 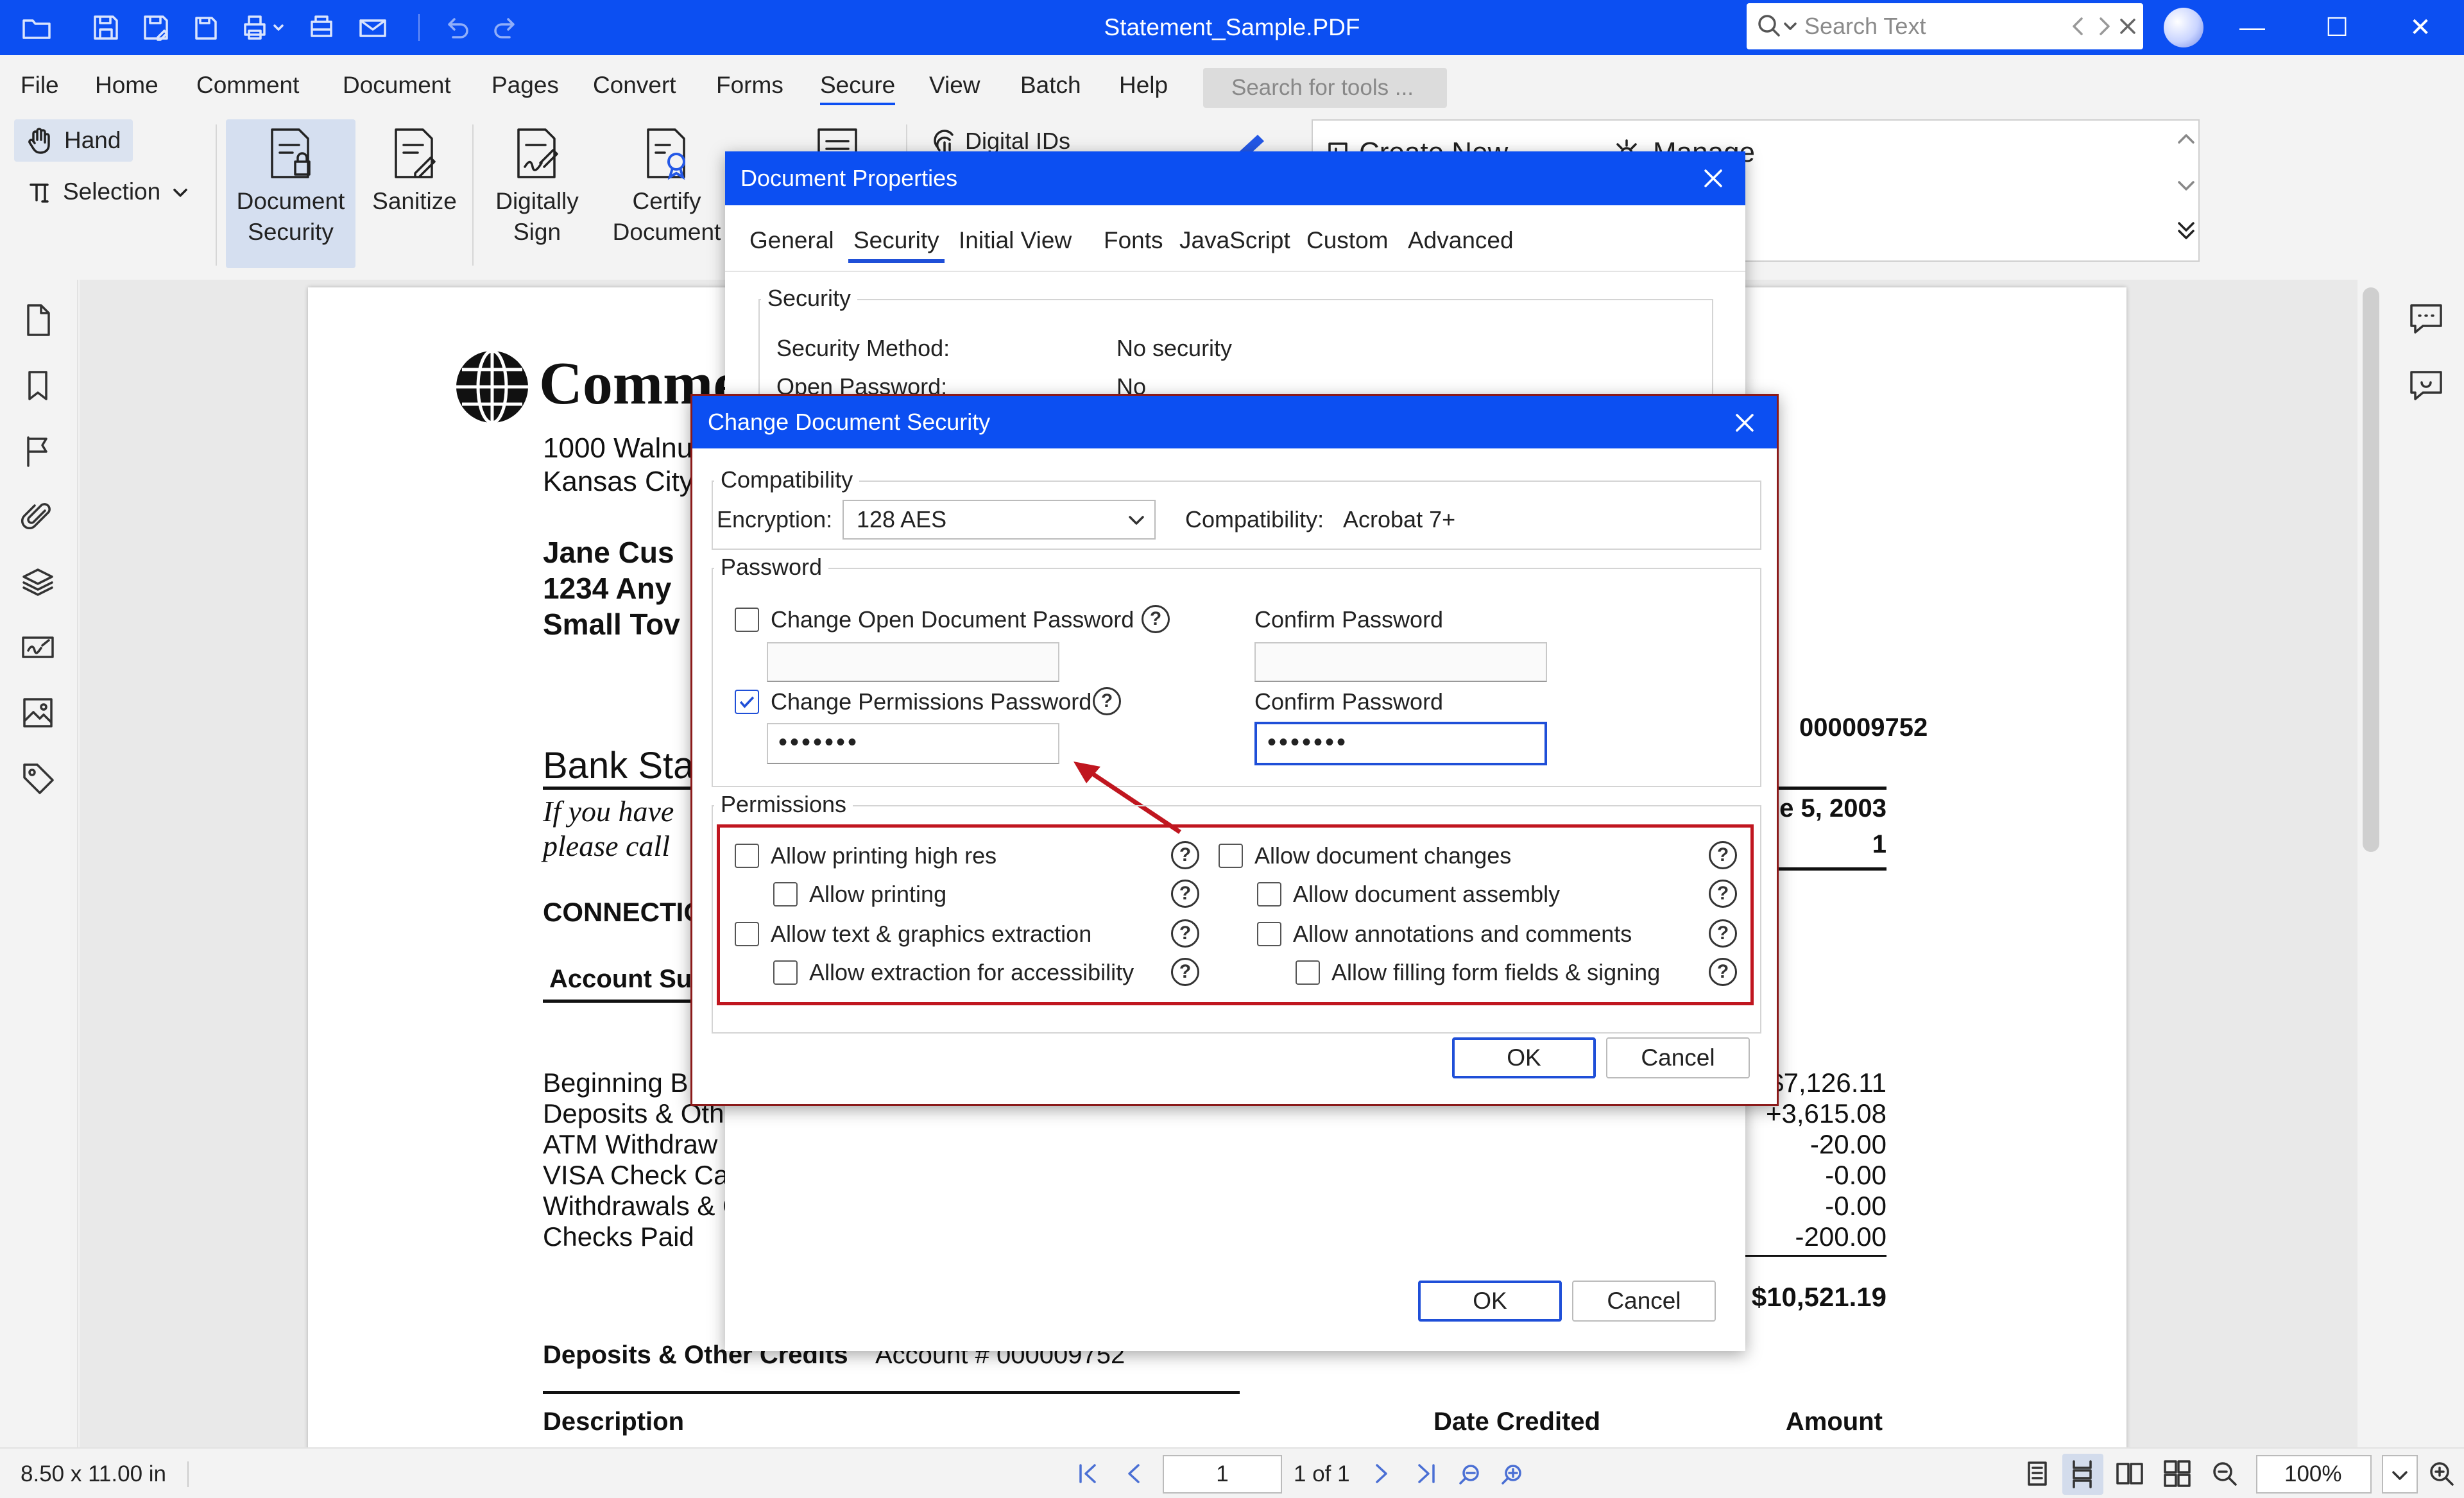 I want to click on permissions-password-input: •••••••, so click(x=913, y=743).